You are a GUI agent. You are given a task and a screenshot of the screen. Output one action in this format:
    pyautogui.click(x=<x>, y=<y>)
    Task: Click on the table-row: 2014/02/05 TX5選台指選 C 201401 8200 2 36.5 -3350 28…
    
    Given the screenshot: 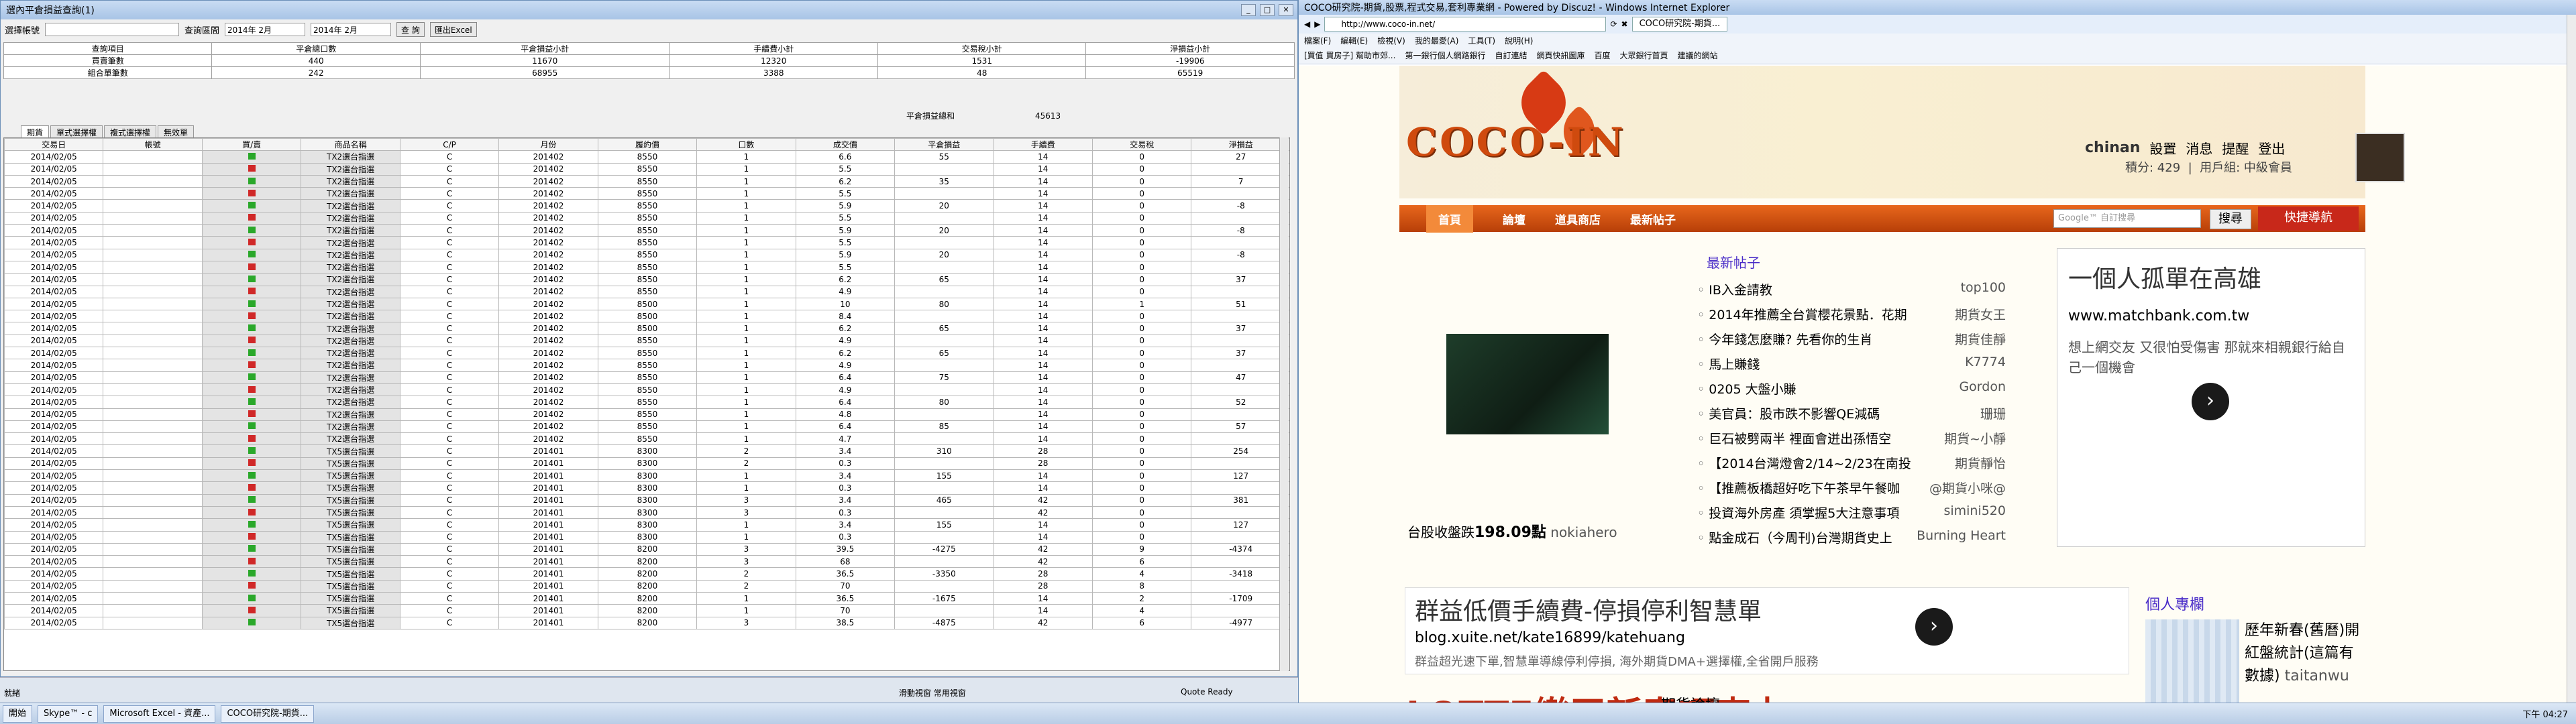 What is the action you would take?
    pyautogui.click(x=646, y=574)
    